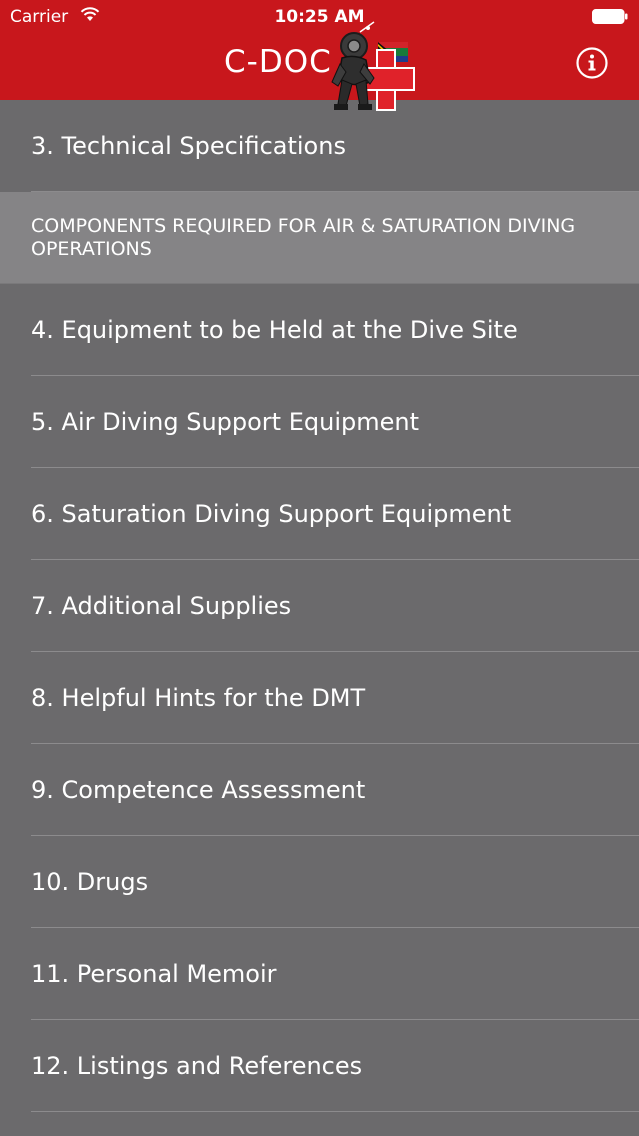 Image resolution: width=639 pixels, height=1136 pixels. I want to click on list-item: 12. Listings and References, so click(319, 1066).